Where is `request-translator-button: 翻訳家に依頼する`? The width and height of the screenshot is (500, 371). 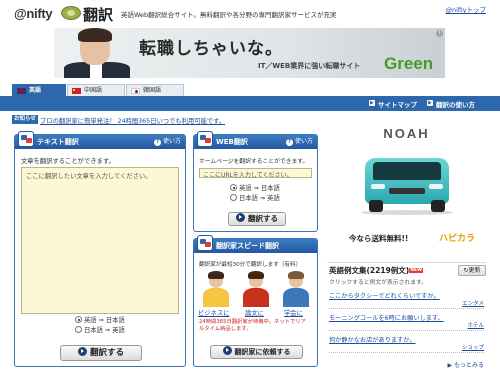 request-translator-button: 翻訳家に依頼する is located at coordinates (256, 352).